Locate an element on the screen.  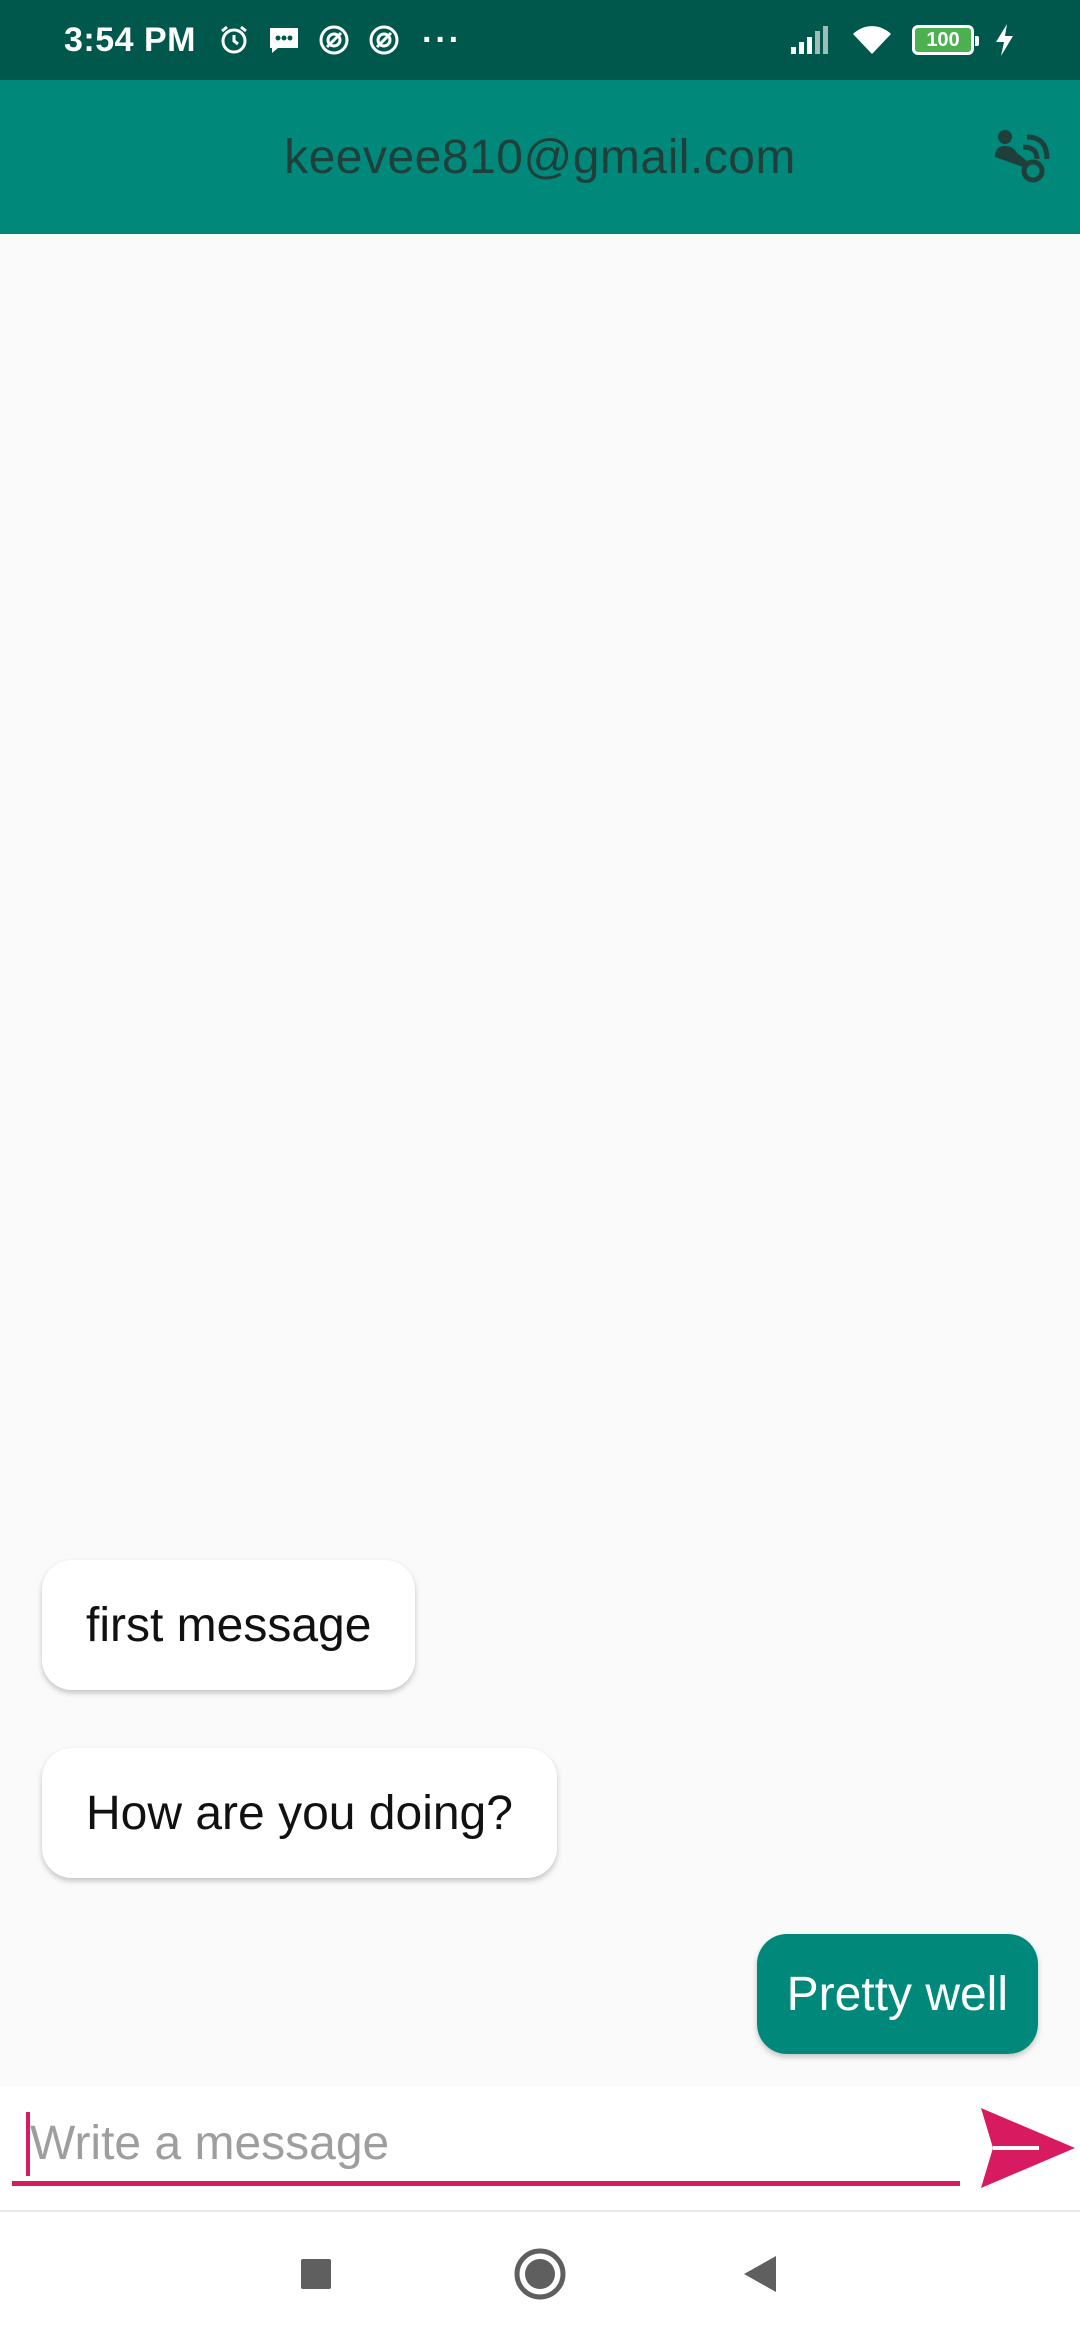
home-icon is located at coordinates (540, 2276).